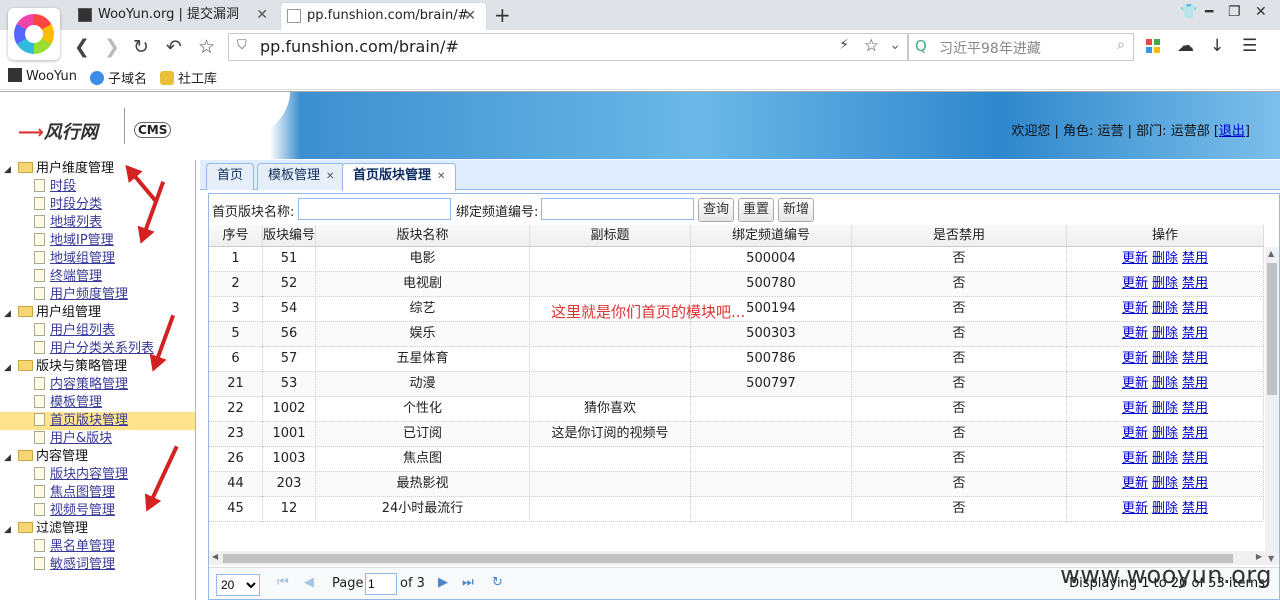  I want to click on sidebar-item: 用户频度管理, so click(97, 295).